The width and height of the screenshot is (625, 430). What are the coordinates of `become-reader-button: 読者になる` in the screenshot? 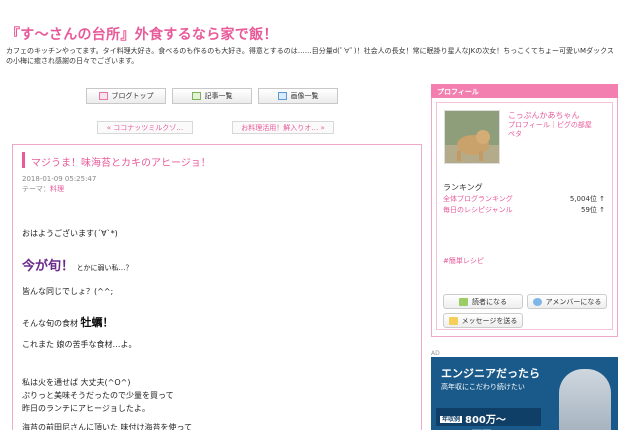 It's located at (483, 301).